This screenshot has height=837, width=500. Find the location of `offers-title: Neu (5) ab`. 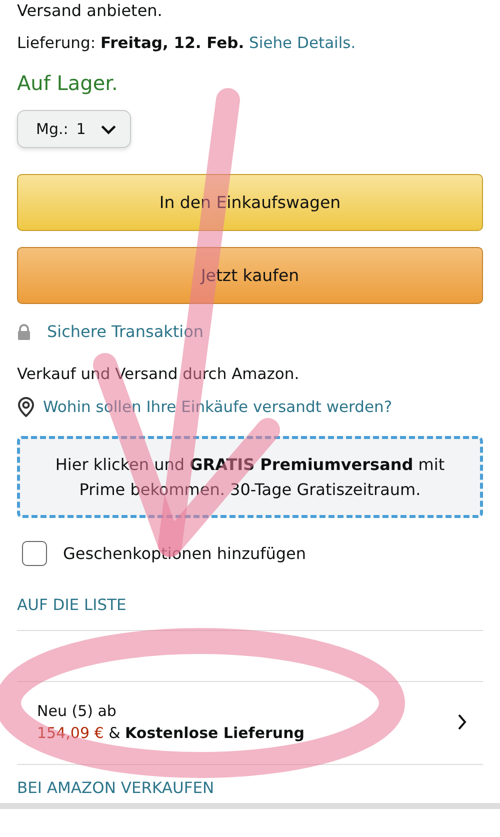

offers-title: Neu (5) ab is located at coordinates (77, 711).